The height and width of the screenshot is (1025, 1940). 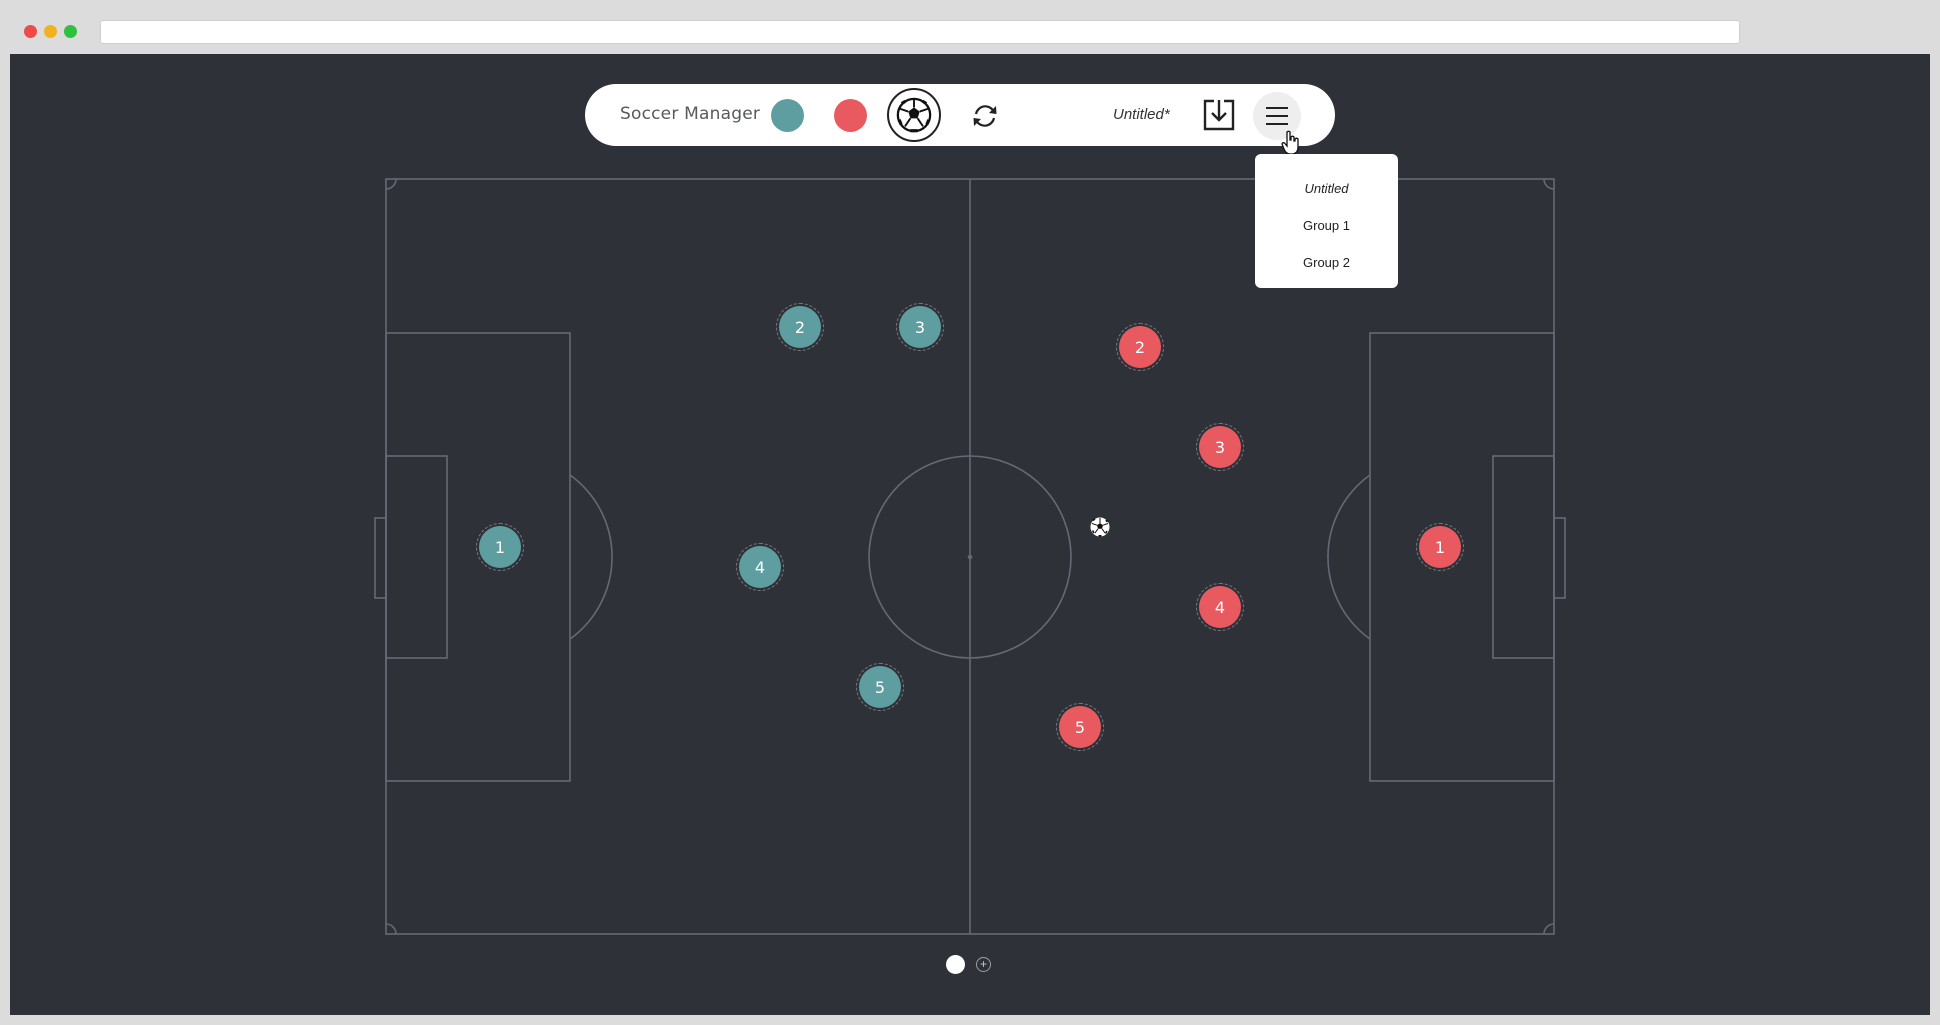 What do you see at coordinates (1549, 929) in the screenshot?
I see `corner-arc-bottom-right` at bounding box center [1549, 929].